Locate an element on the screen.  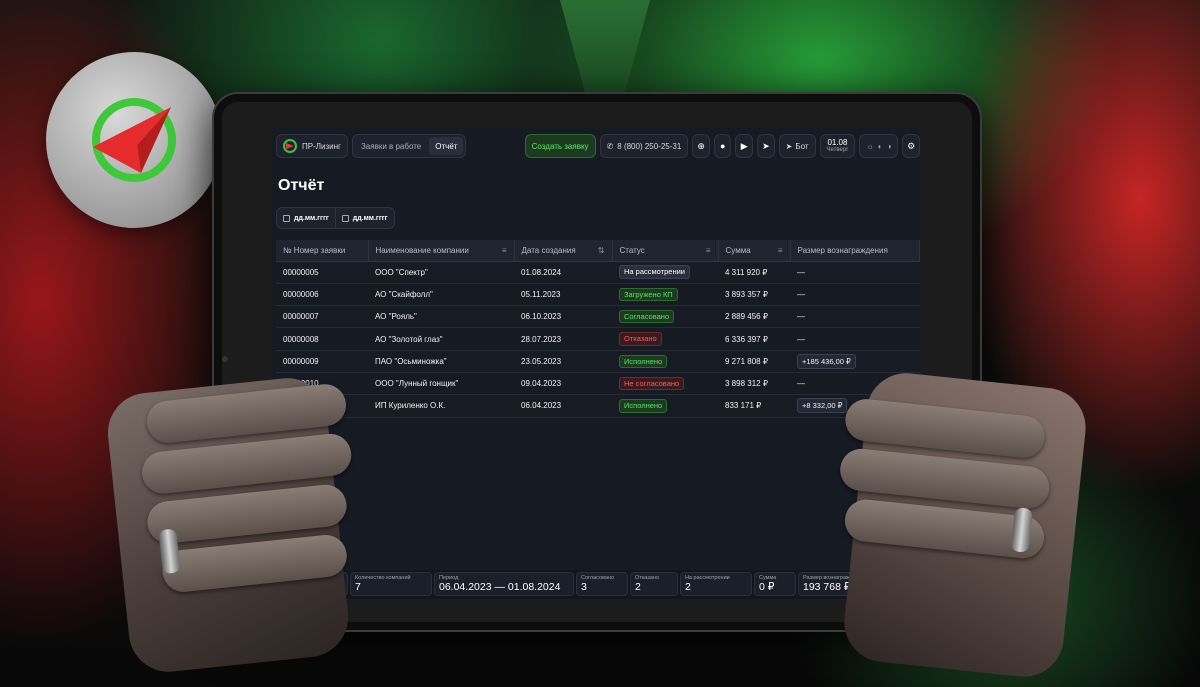
youtube-icon: ▶ is located at coordinates (744, 145).